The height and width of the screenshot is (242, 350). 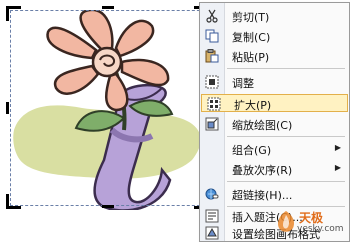 What do you see at coordinates (274, 56) in the screenshot?
I see `menu-item-paste: 粘贴(P)` at bounding box center [274, 56].